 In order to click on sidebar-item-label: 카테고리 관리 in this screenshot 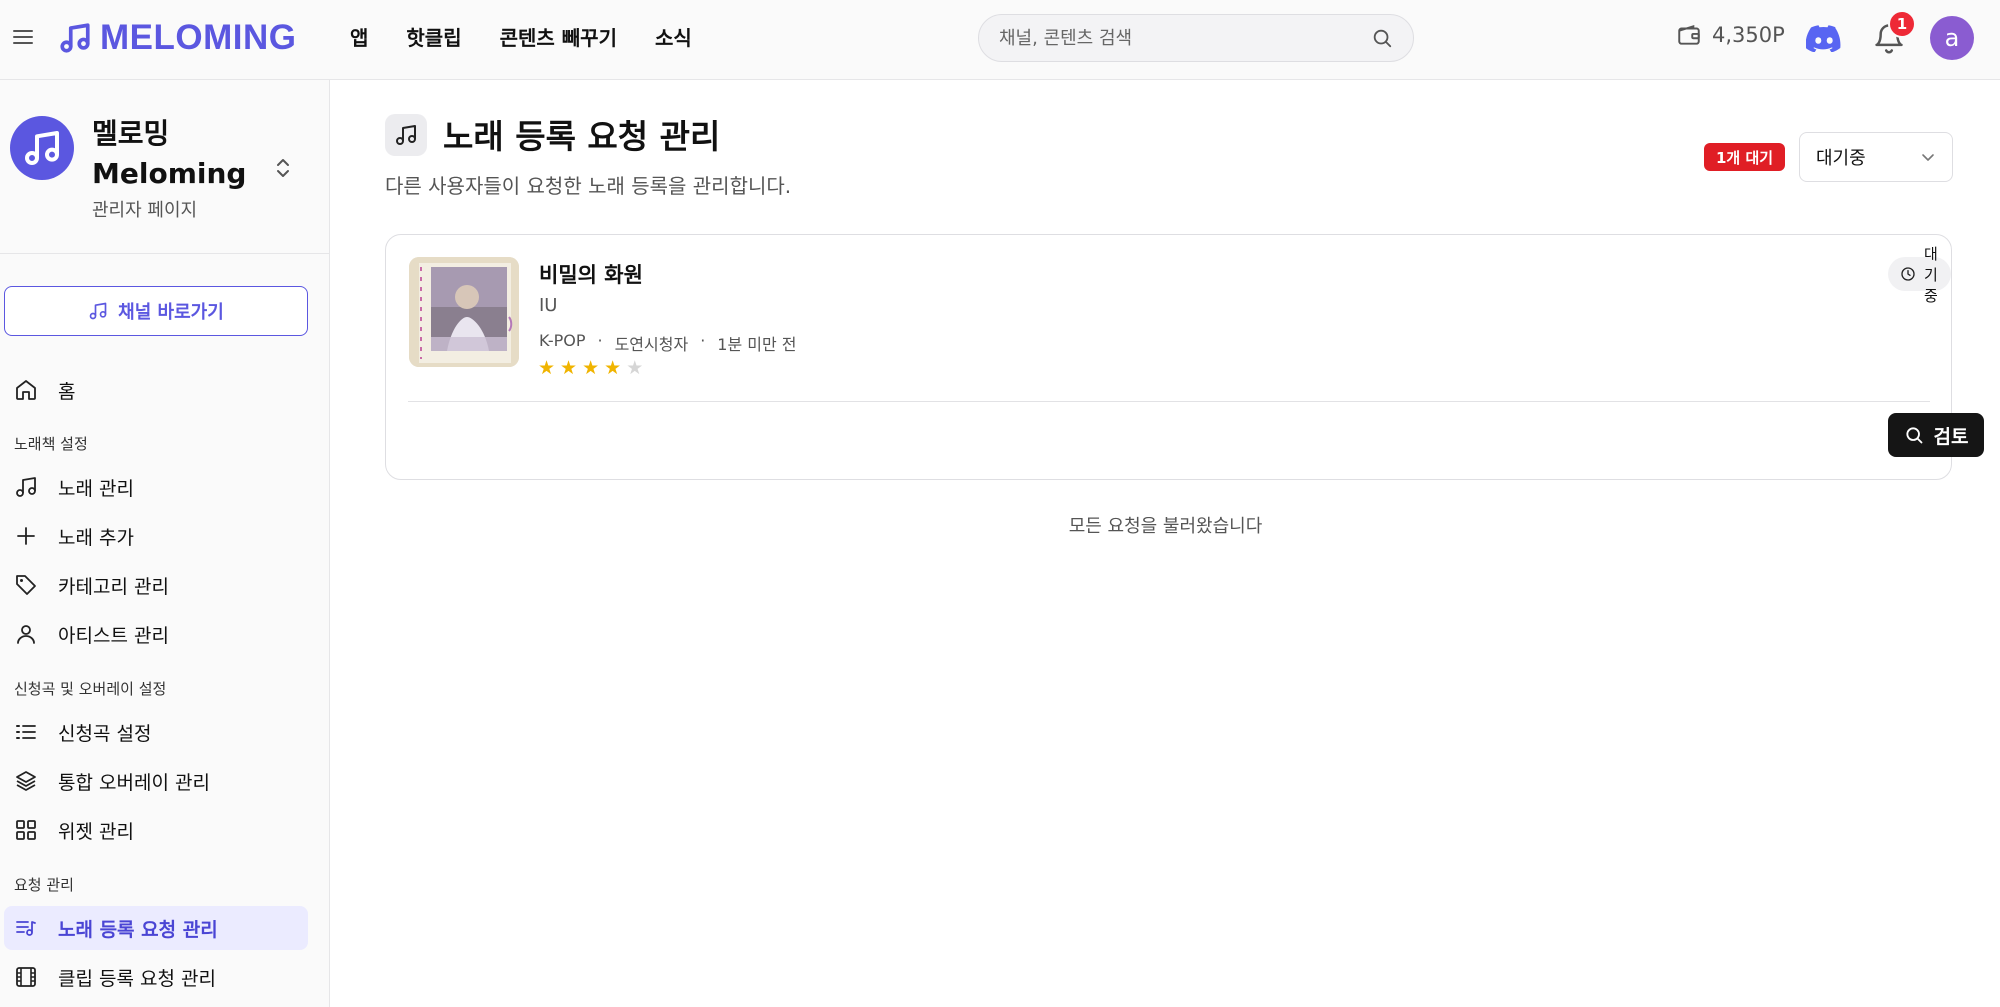, I will do `click(113, 586)`.